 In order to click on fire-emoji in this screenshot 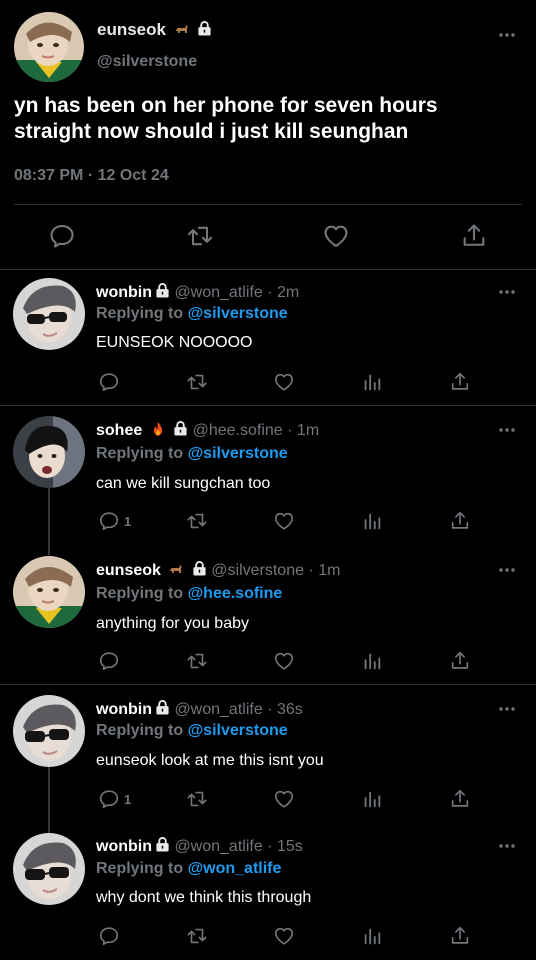, I will do `click(158, 429)`.